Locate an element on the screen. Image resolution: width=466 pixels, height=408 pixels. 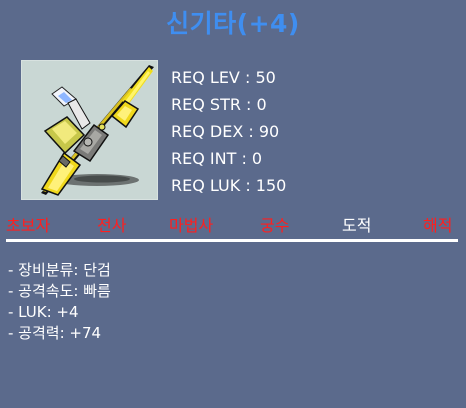
stat-equip-category: - 장비분류: 단검 is located at coordinates (59, 270).